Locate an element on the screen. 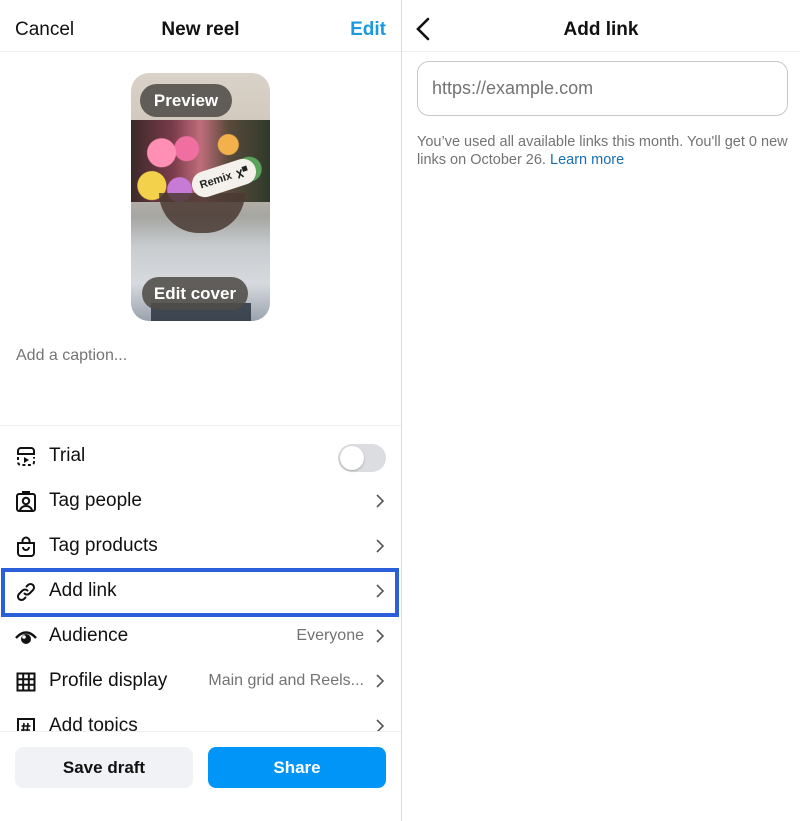 This screenshot has width=800, height=821. bottom-action-bar: Save draft Share is located at coordinates (200, 776).